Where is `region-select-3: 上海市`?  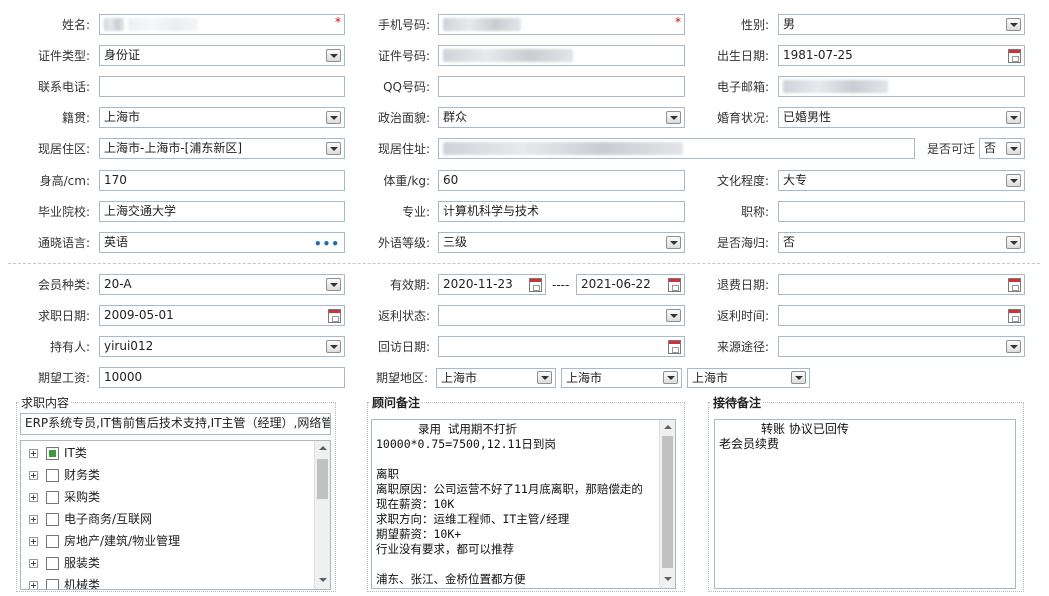 region-select-3: 上海市 is located at coordinates (748, 378).